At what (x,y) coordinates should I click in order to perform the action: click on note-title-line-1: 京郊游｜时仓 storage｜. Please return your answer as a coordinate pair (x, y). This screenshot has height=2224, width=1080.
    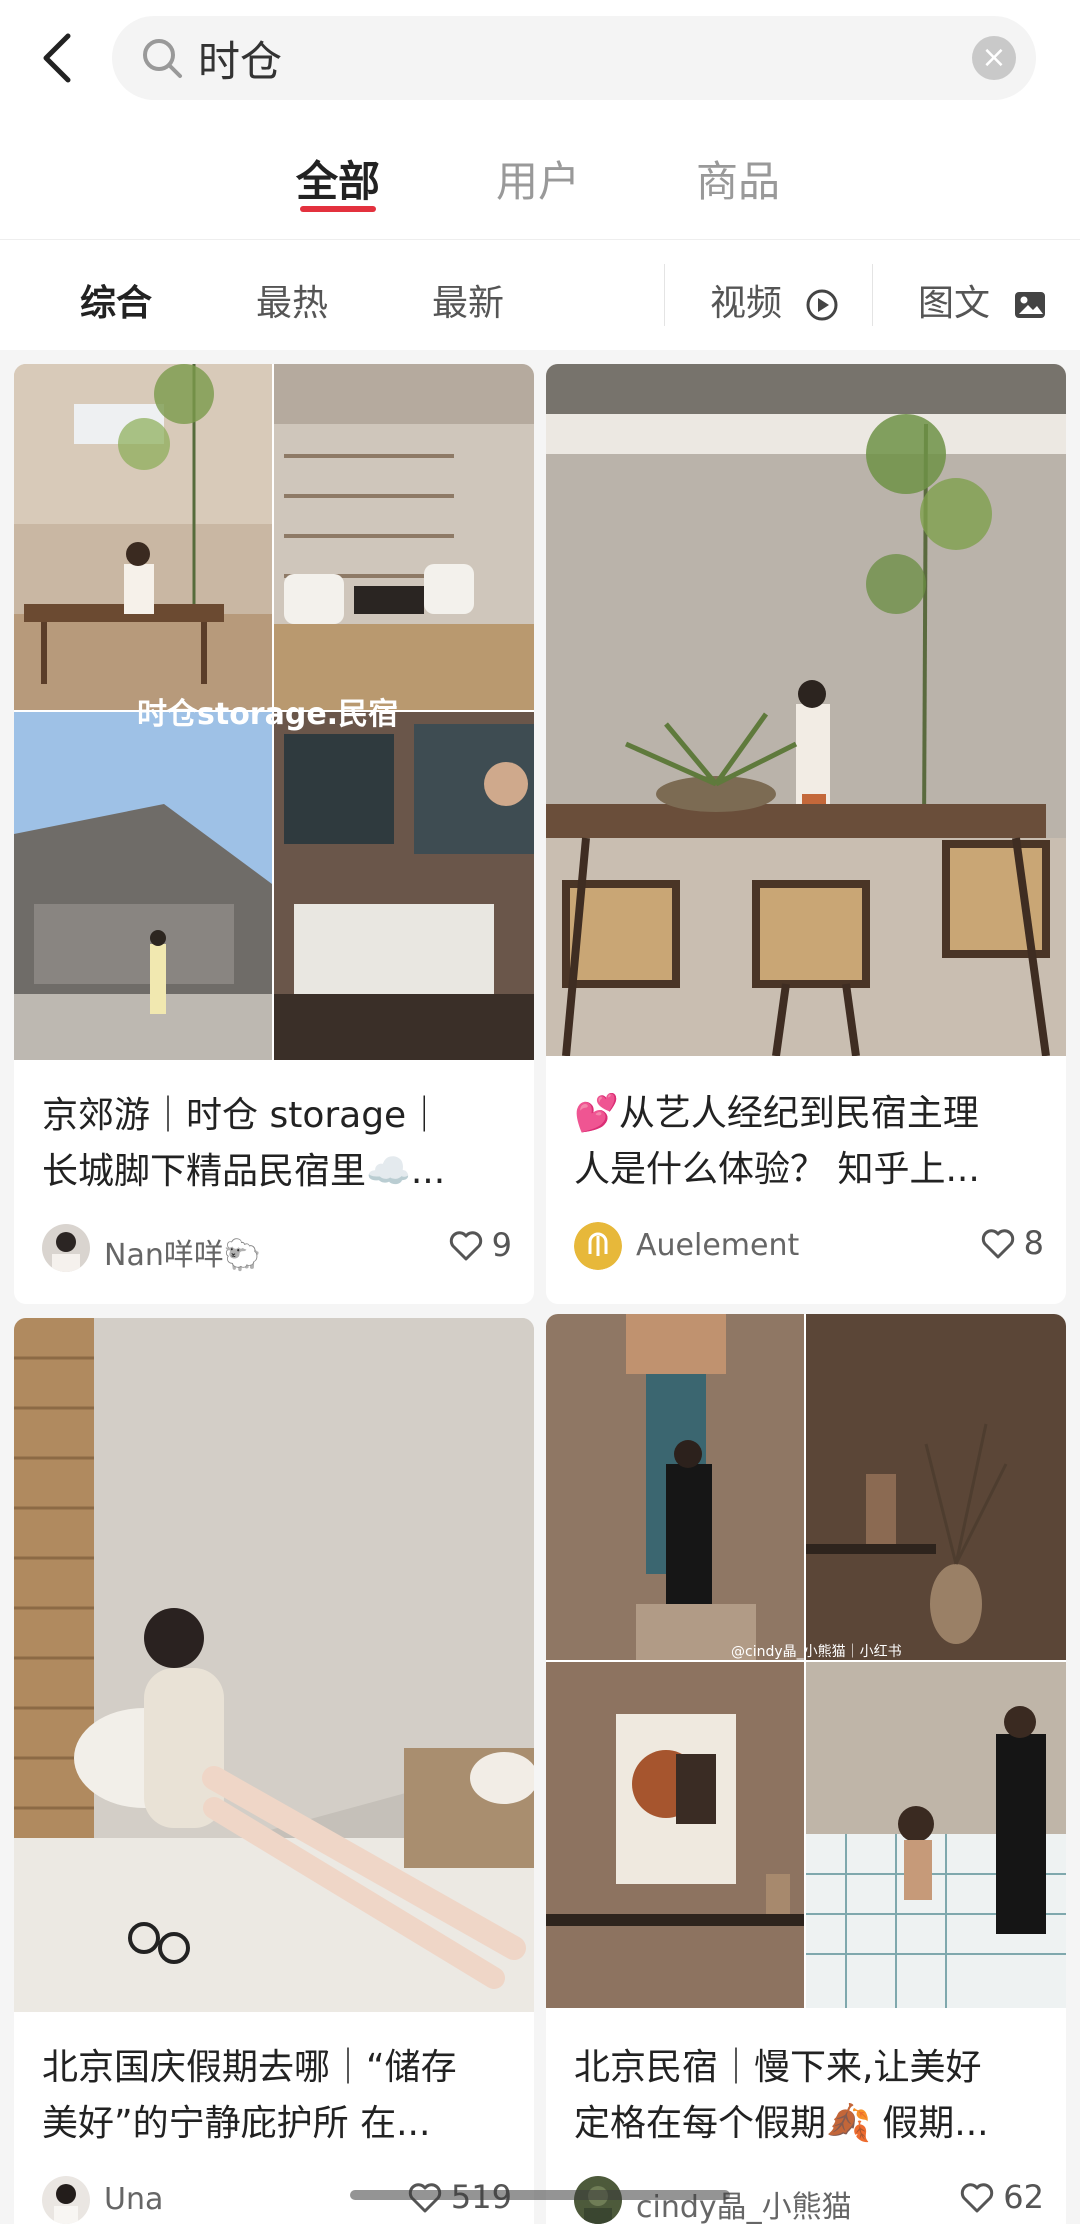
    Looking at the image, I should click on (242, 1115).